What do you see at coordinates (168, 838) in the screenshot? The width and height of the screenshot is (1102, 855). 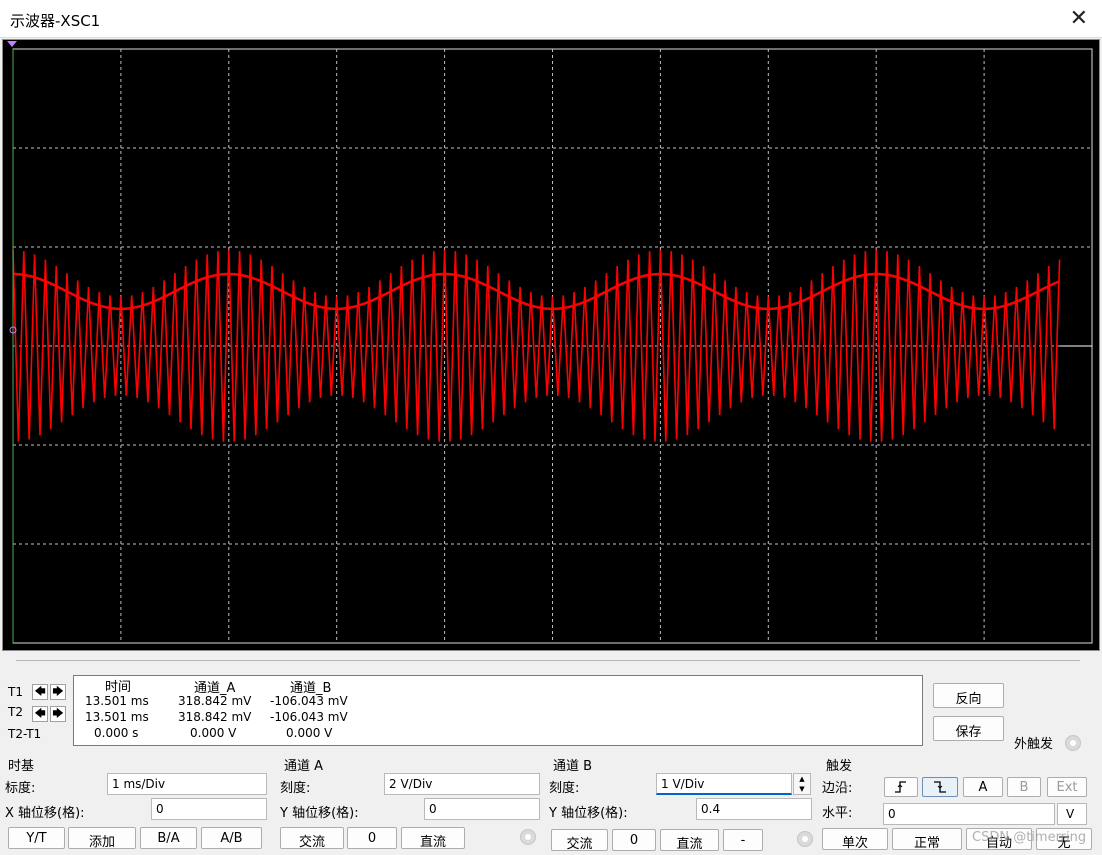 I see `ba-mode-button: B/A` at bounding box center [168, 838].